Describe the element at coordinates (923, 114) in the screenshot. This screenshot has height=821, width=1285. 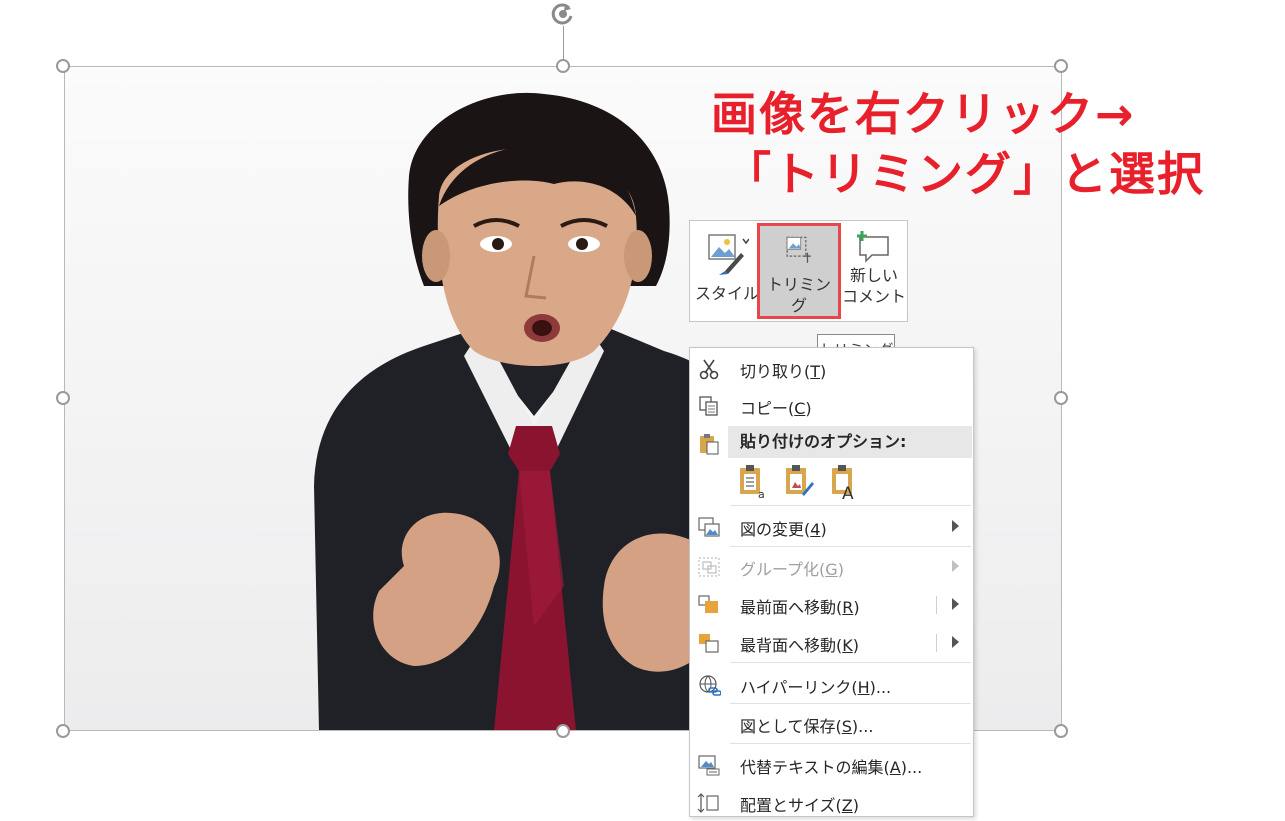
I see `annotation-line-1: 画像を右クリック→` at that location.